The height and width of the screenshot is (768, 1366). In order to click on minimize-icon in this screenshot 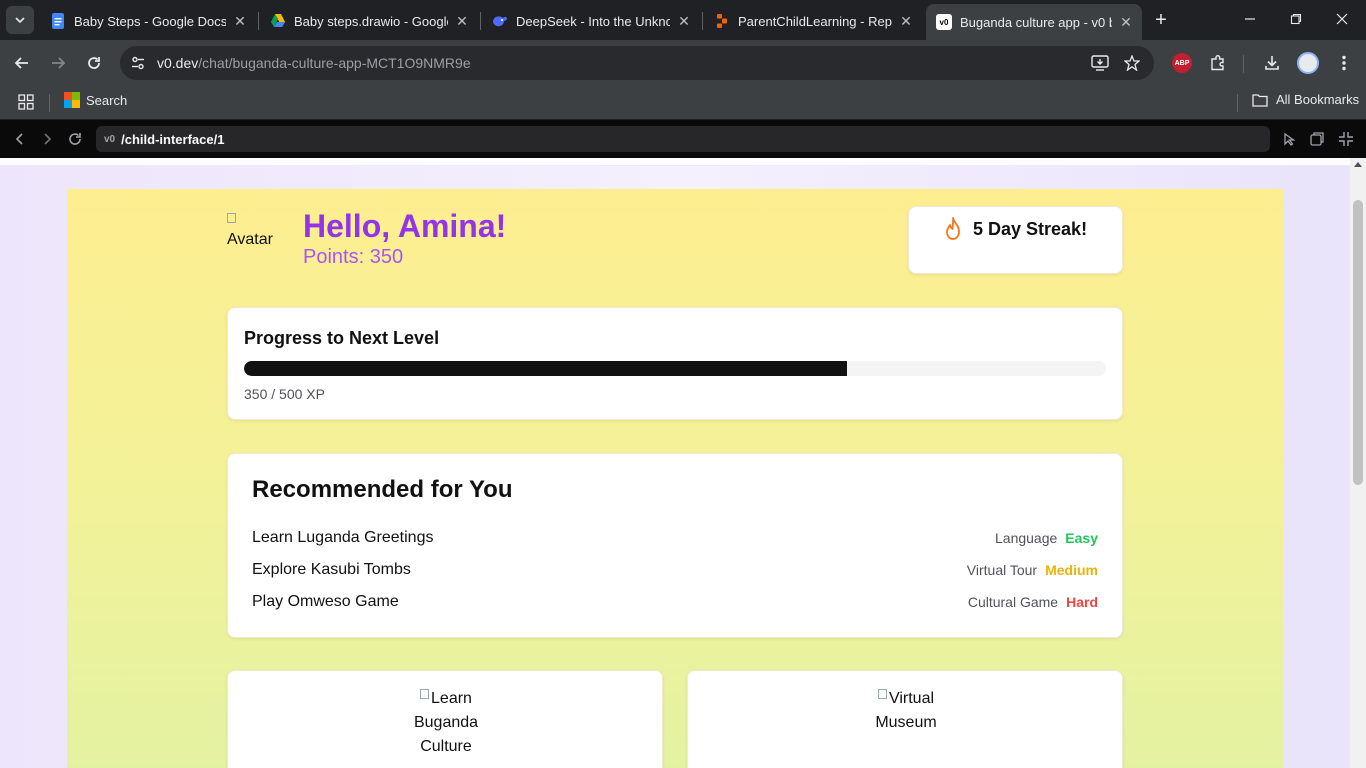, I will do `click(1250, 19)`.